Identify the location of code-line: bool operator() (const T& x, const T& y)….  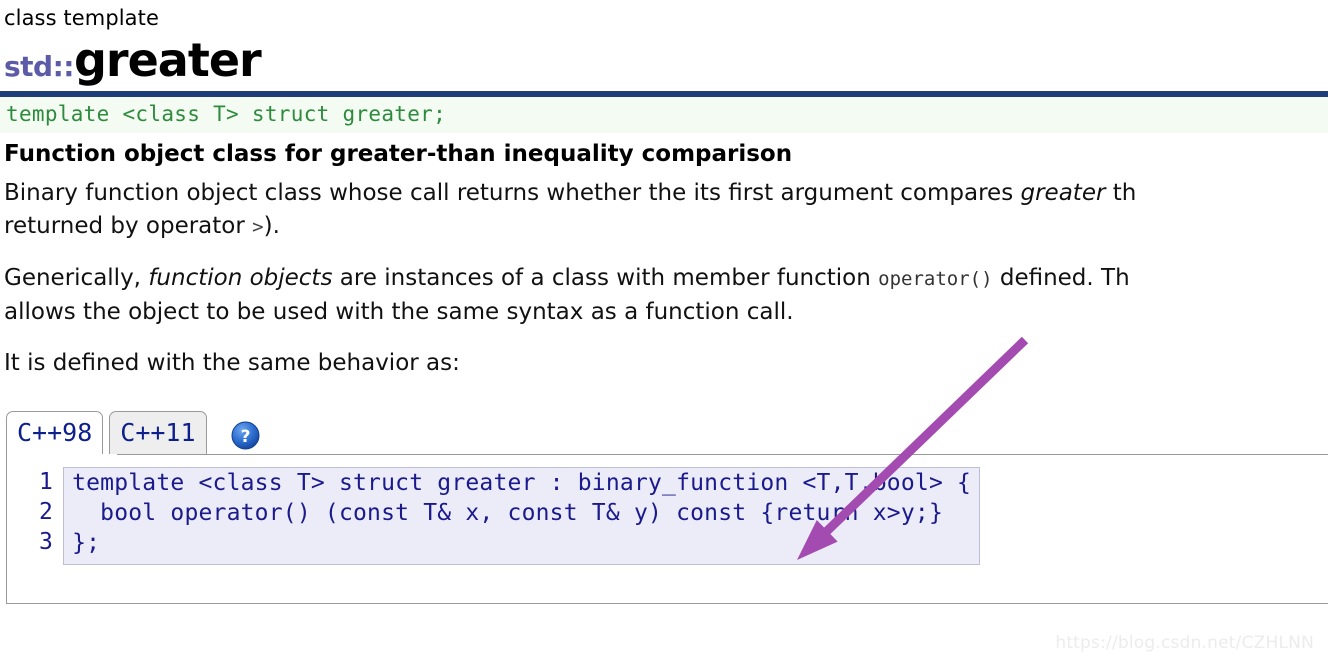
(507, 513).